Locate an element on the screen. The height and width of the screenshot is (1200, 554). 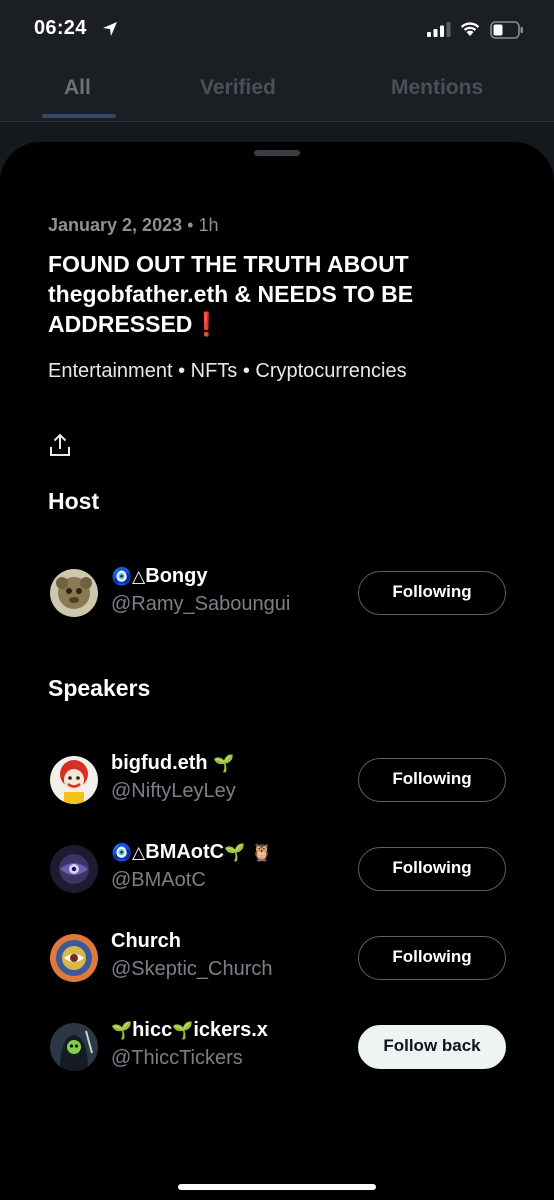
clown-avatar-icon is located at coordinates (74, 780).